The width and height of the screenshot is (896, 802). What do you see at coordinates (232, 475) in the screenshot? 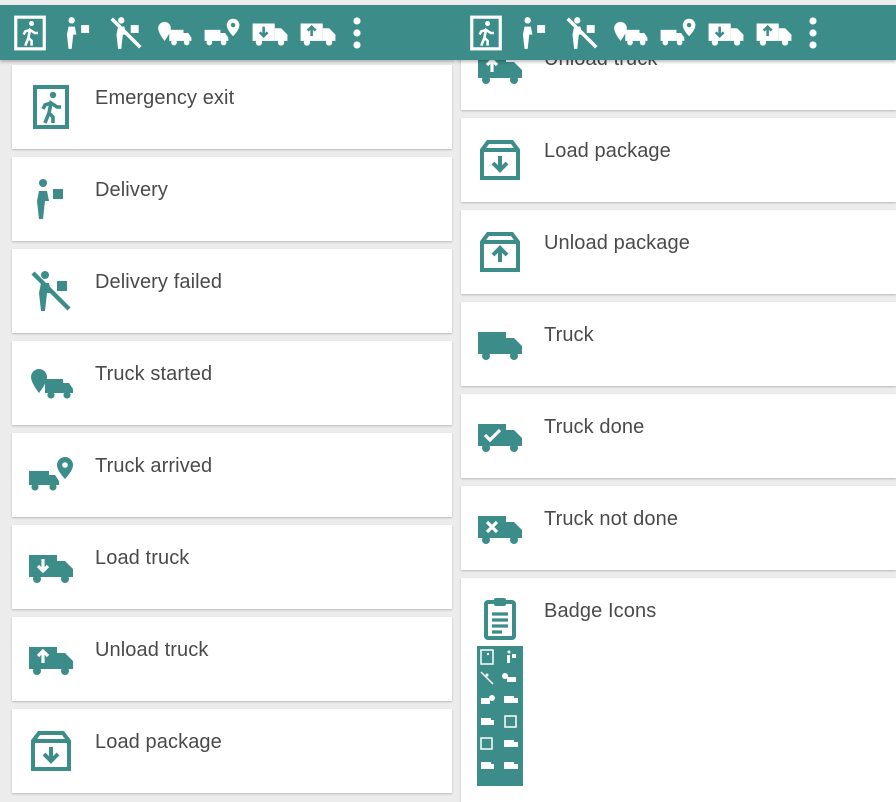
I see `list-item-truck-arrived: Truck arrived` at bounding box center [232, 475].